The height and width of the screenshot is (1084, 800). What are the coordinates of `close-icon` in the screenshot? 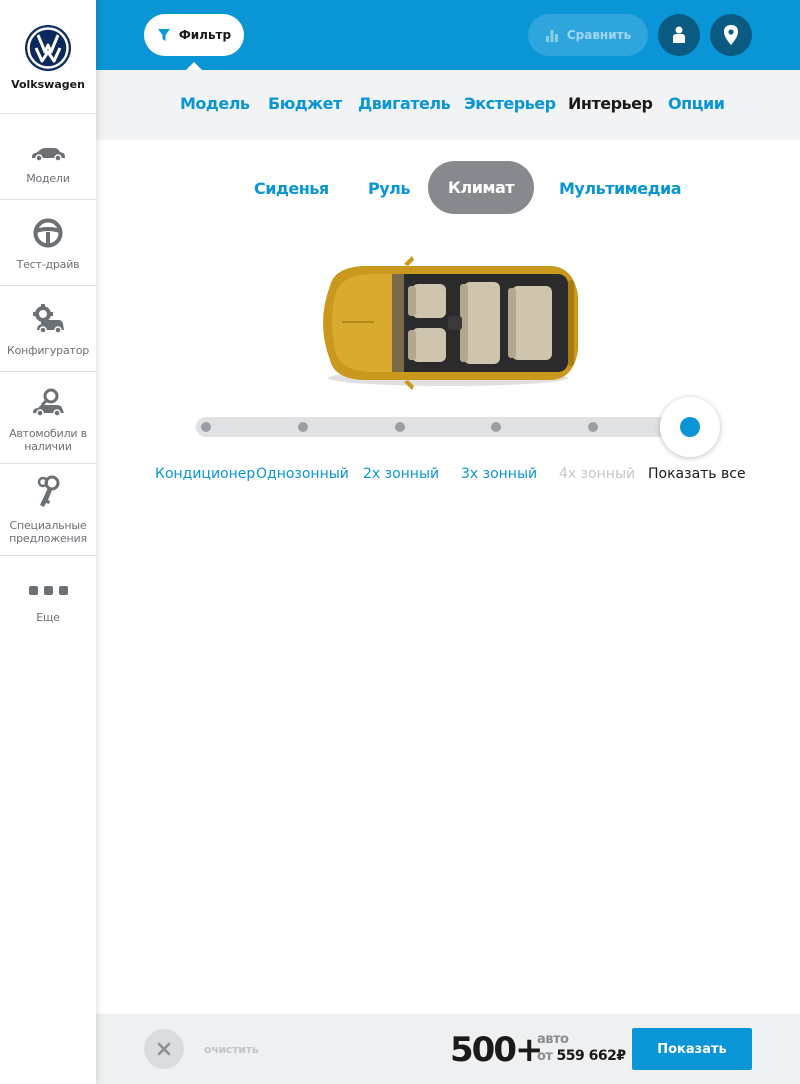 It's located at (164, 1049).